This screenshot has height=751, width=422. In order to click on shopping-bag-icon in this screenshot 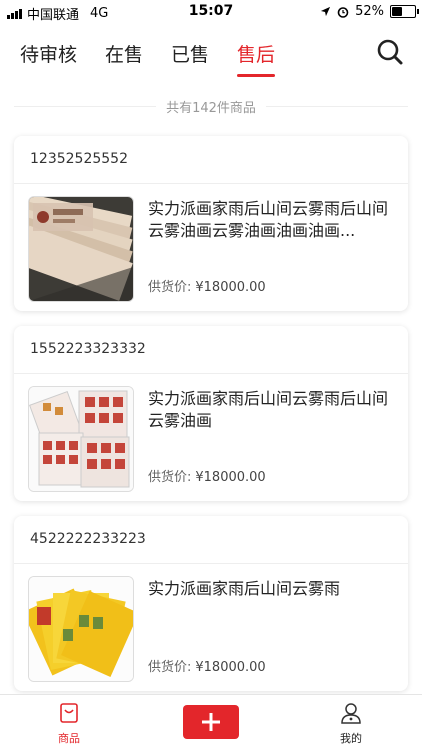, I will do `click(69, 713)`.